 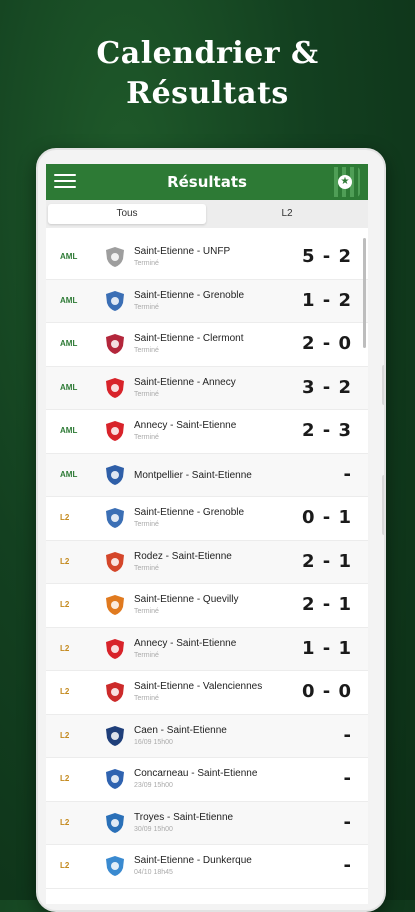 I want to click on match-status: 23/09 15h00, so click(x=153, y=785).